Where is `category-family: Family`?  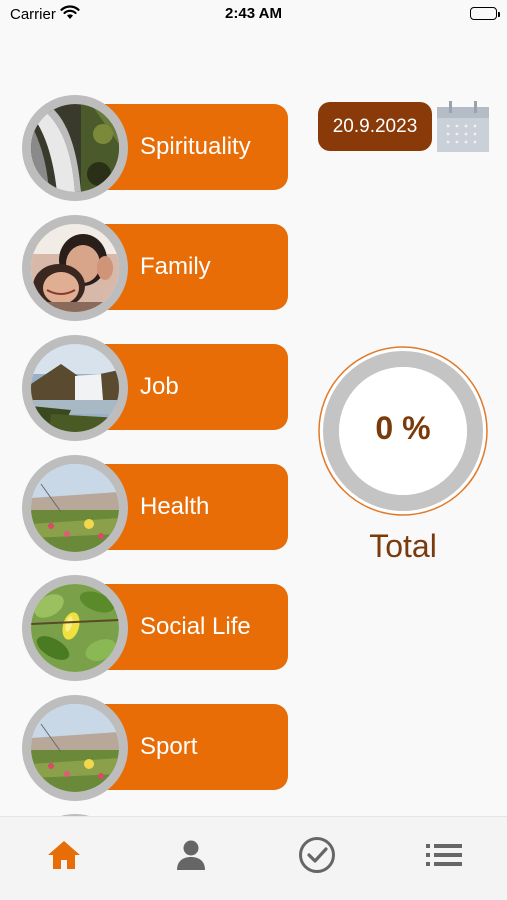
category-family: Family is located at coordinates (155, 268).